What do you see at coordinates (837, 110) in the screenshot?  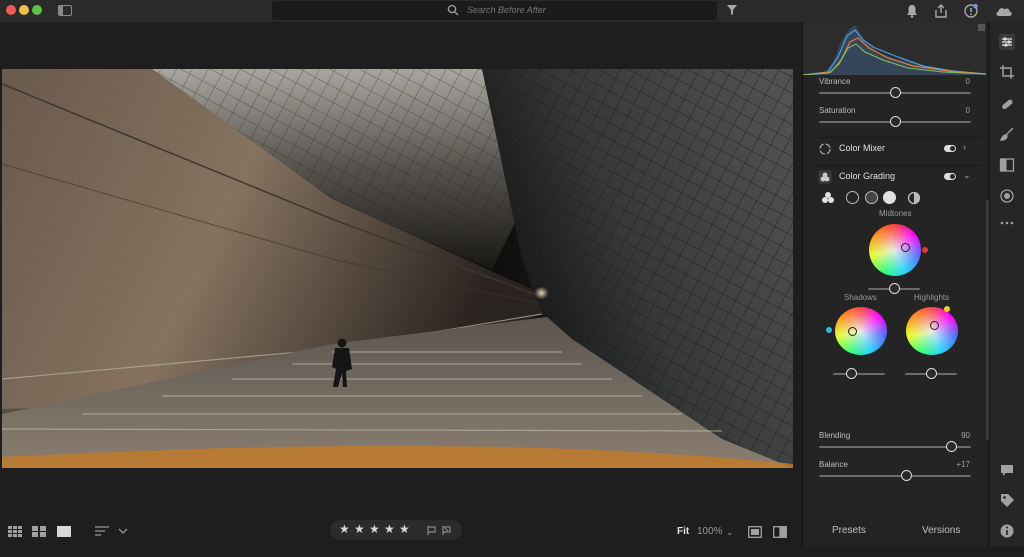 I see `saturation-label: Saturation` at bounding box center [837, 110].